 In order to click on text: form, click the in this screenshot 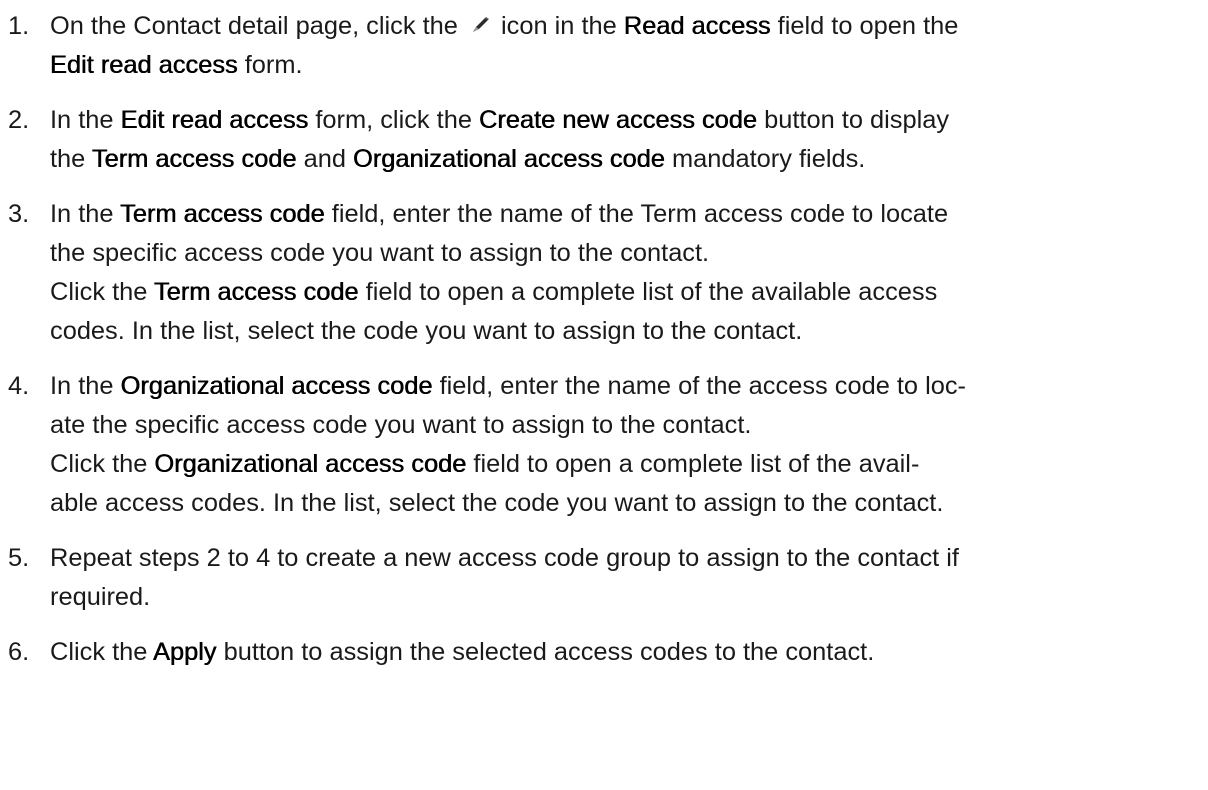, I will do `click(394, 120)`.